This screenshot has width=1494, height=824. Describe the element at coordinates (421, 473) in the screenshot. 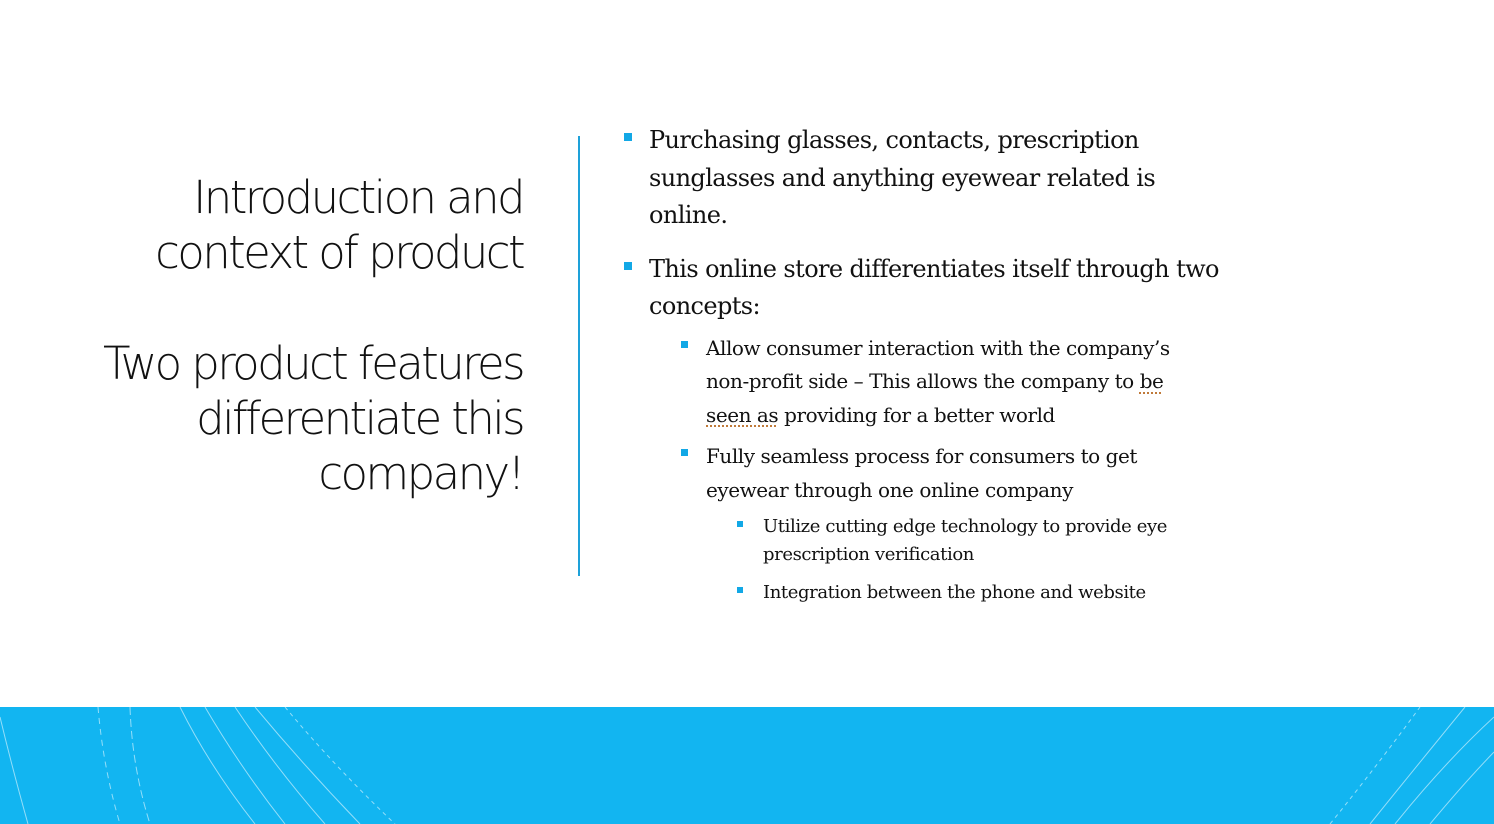

I see `subtitle-line: company!` at that location.